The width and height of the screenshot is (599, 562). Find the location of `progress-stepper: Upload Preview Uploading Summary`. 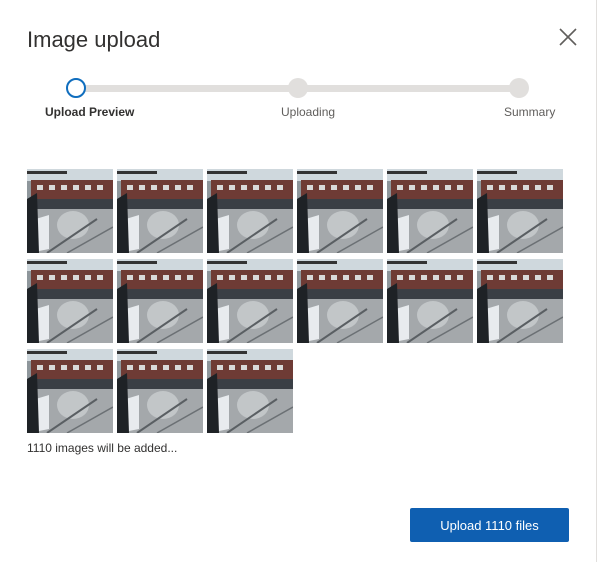

progress-stepper: Upload Preview Uploading Summary is located at coordinates (298, 100).